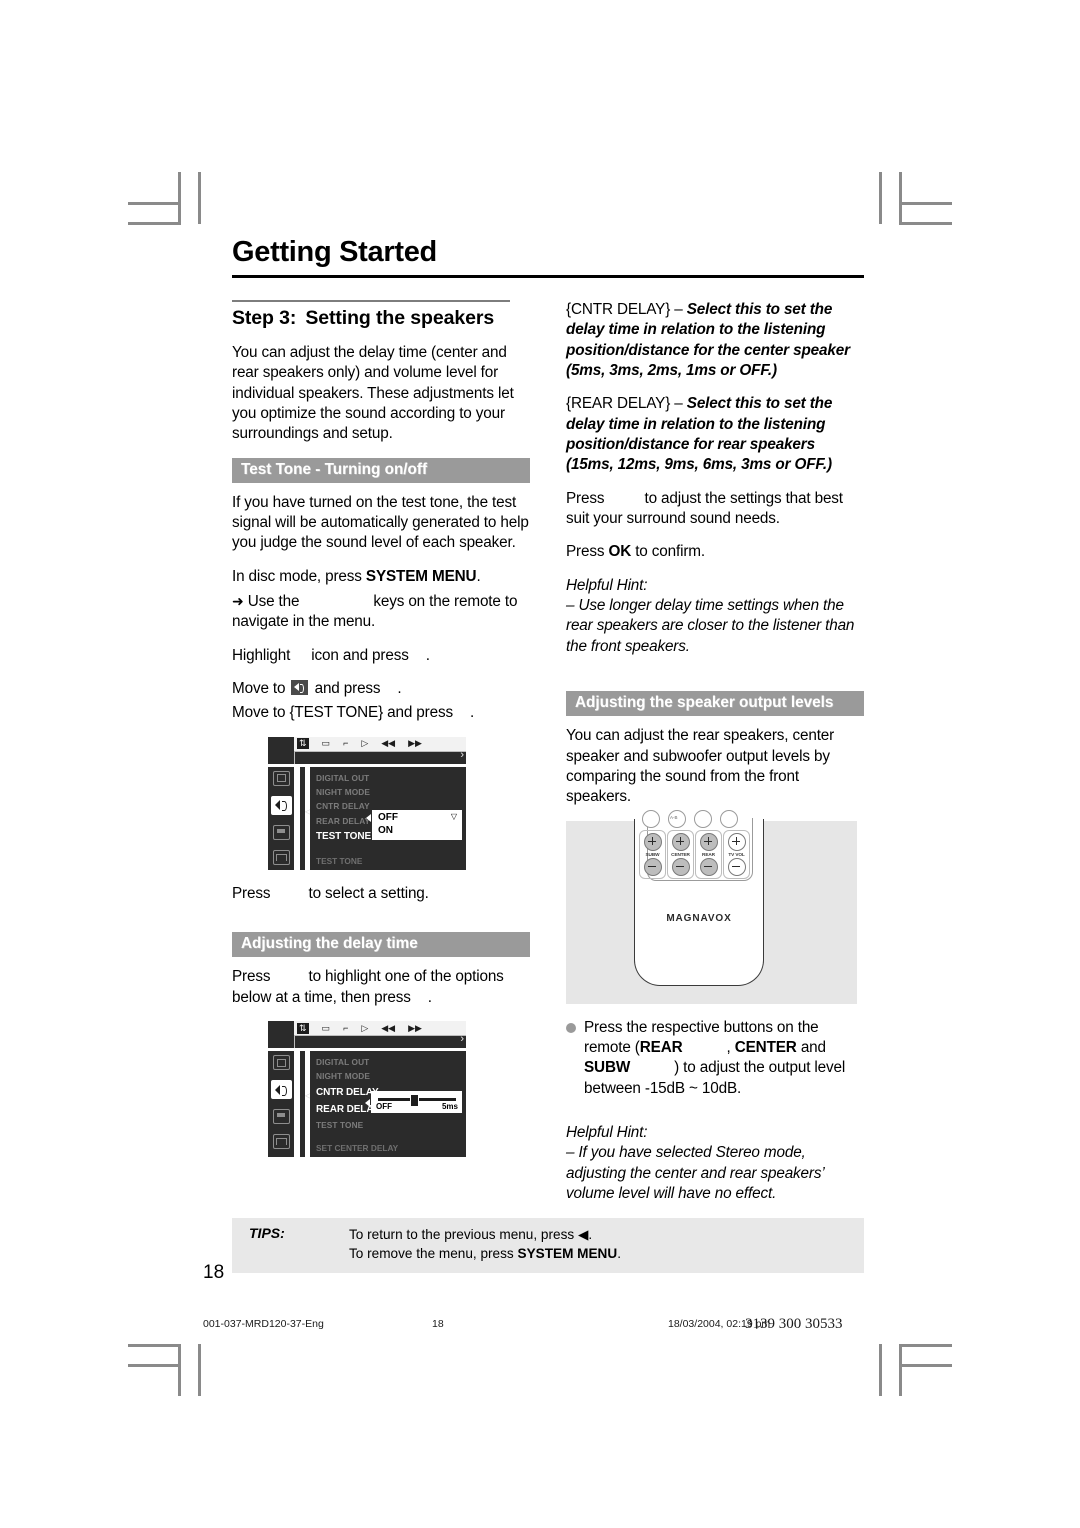  Describe the element at coordinates (652, 866) in the screenshot. I see `subw-minus-button` at that location.